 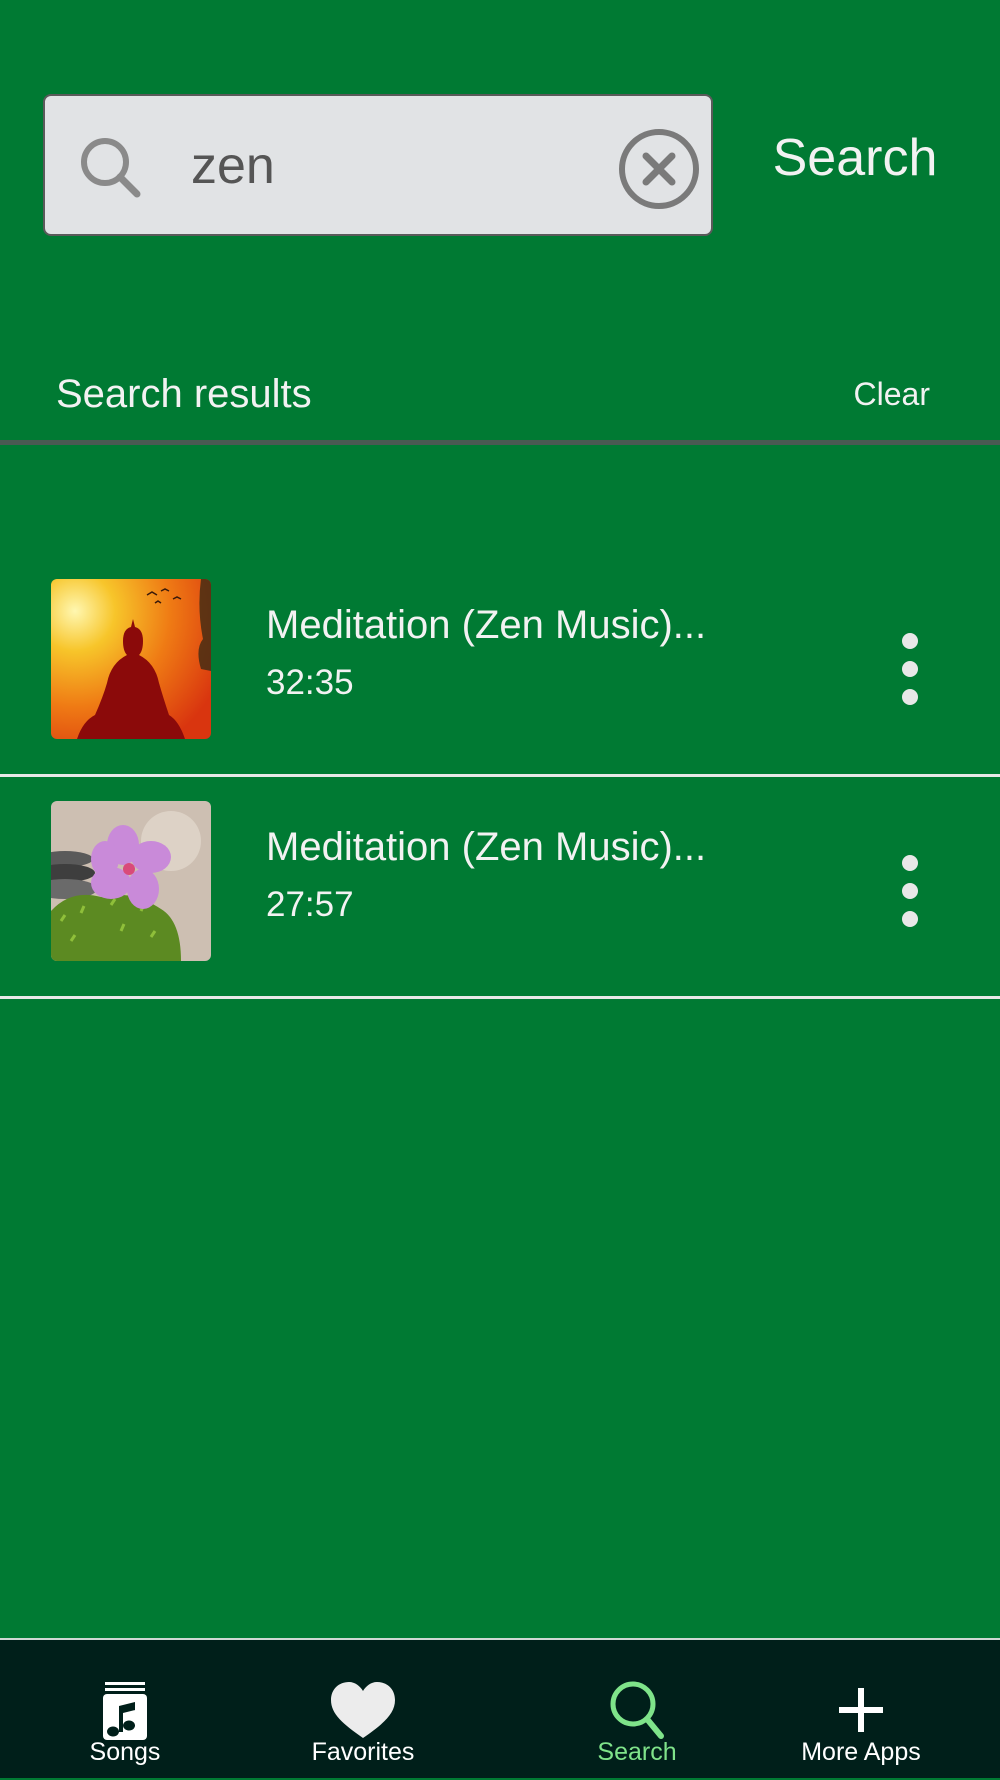 I want to click on tab-label: Search, so click(x=637, y=1752).